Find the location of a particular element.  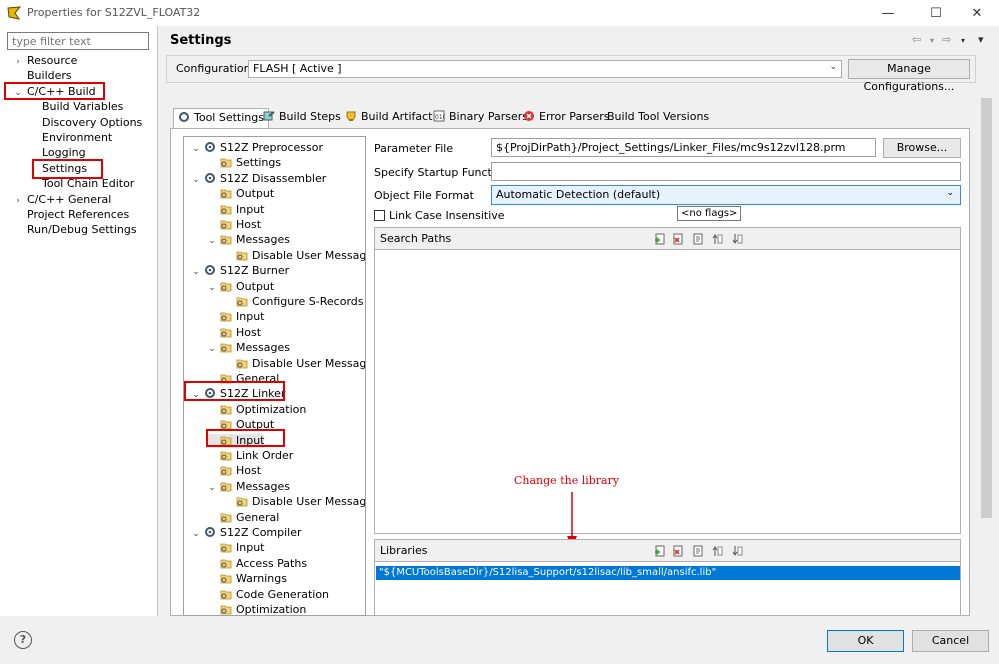

nav-item-label: Discovery Options is located at coordinates (92, 122).